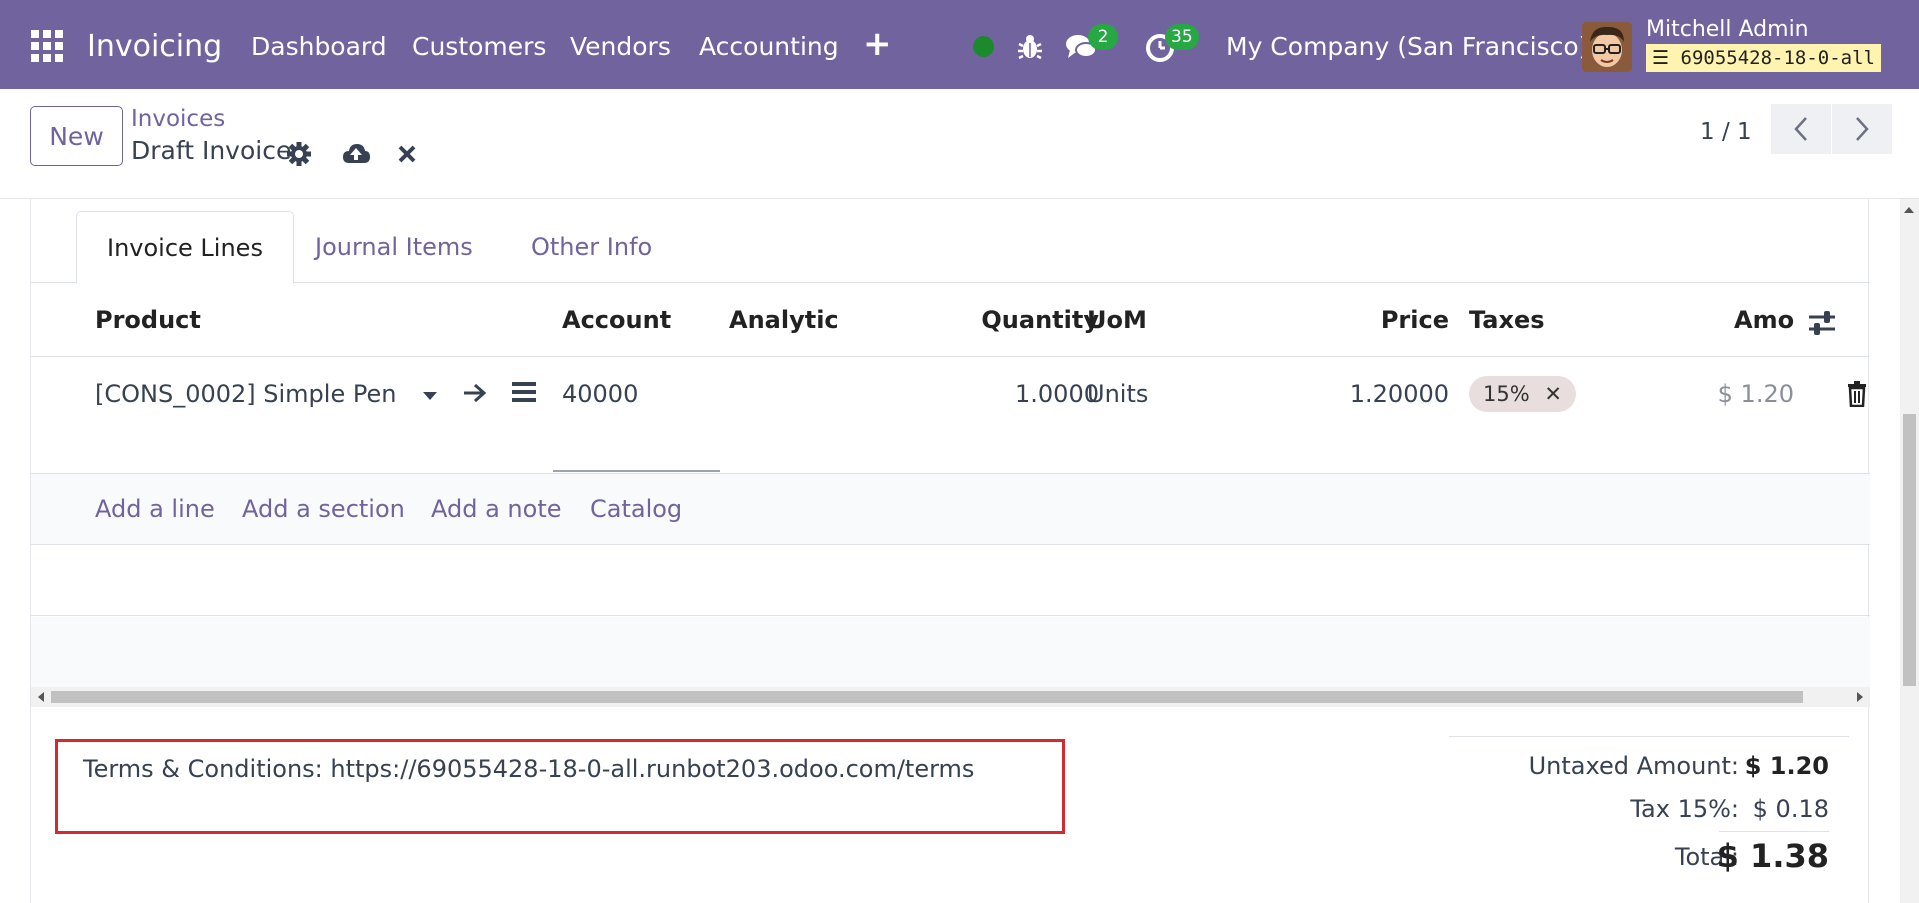  What do you see at coordinates (1726, 132) in the screenshot?
I see `pager-value: 1 / 1` at bounding box center [1726, 132].